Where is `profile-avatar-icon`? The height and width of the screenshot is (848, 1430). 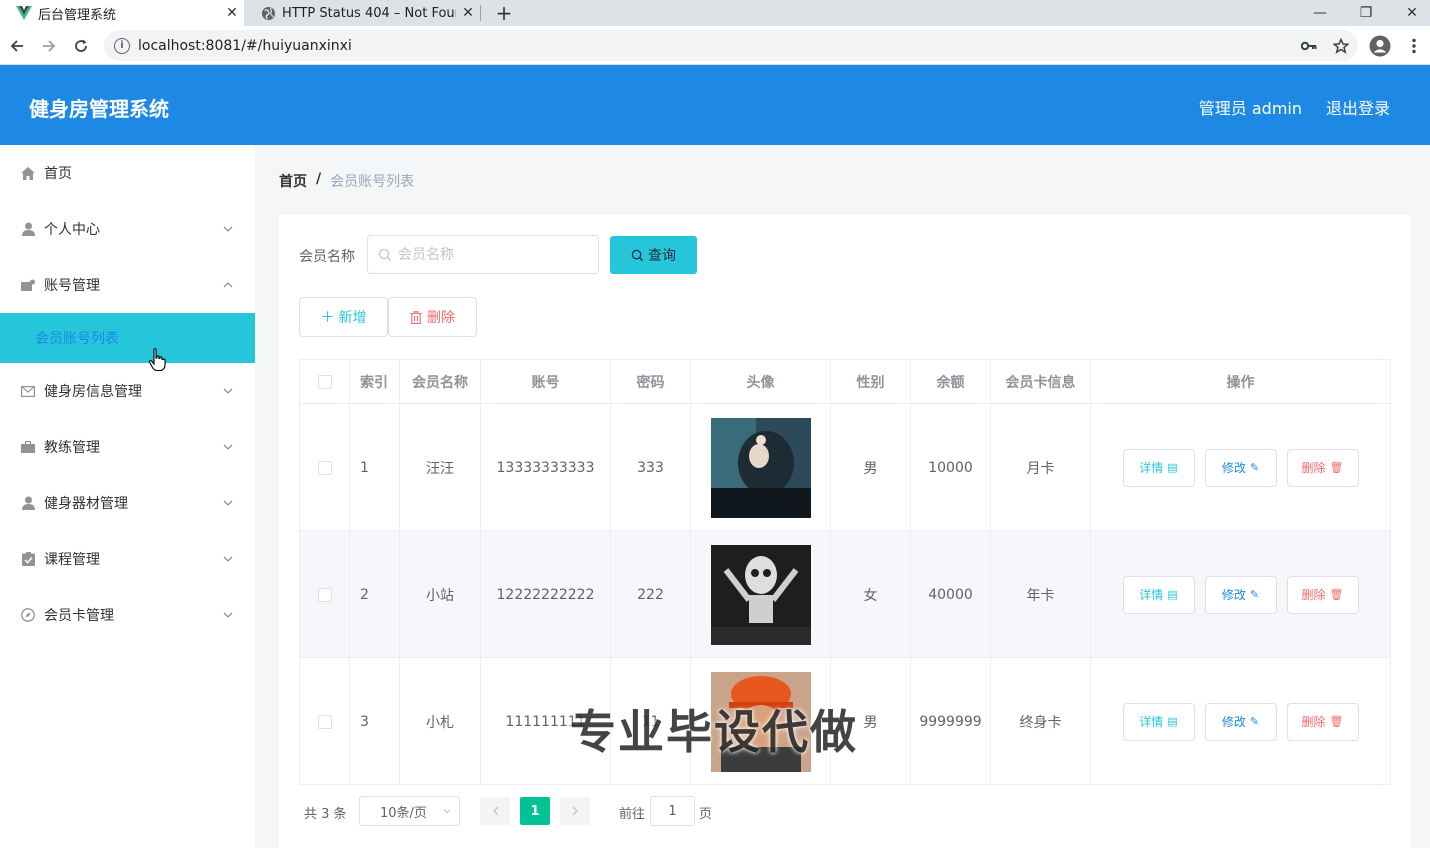 profile-avatar-icon is located at coordinates (1380, 46).